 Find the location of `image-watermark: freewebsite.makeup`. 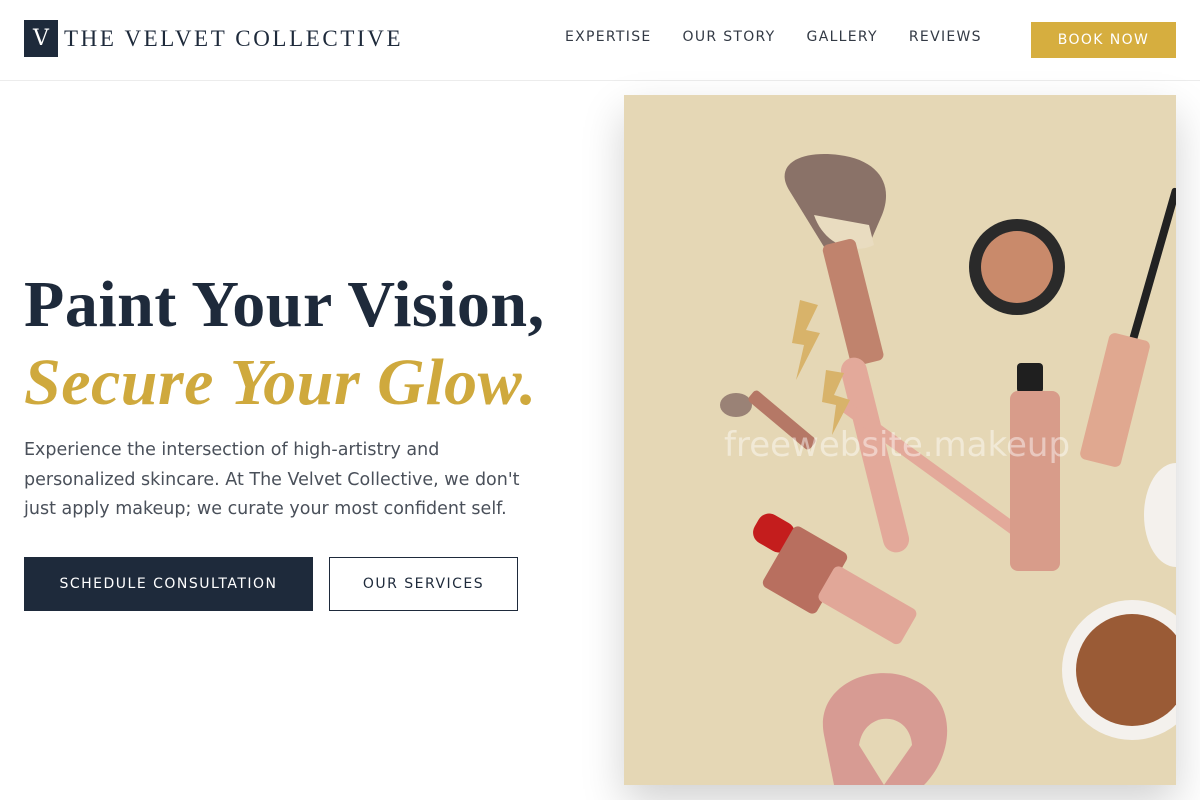

image-watermark: freewebsite.makeup is located at coordinates (897, 445).